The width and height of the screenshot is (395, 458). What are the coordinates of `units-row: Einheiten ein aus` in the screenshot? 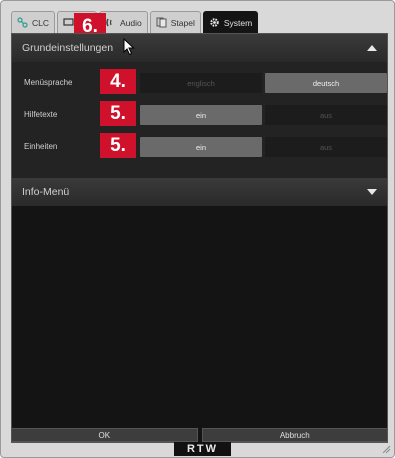 It's located at (199, 148).